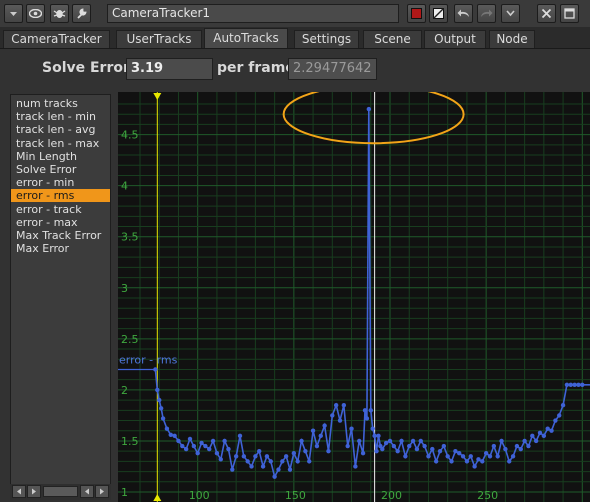  Describe the element at coordinates (416, 13) in the screenshot. I see `node-color-button` at that location.